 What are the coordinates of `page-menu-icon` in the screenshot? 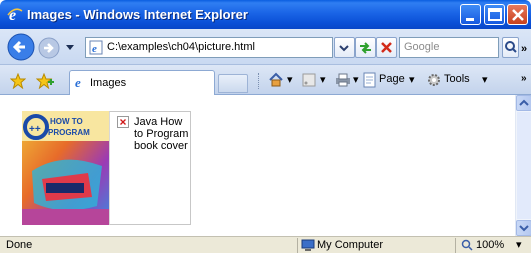 It's located at (369, 80).